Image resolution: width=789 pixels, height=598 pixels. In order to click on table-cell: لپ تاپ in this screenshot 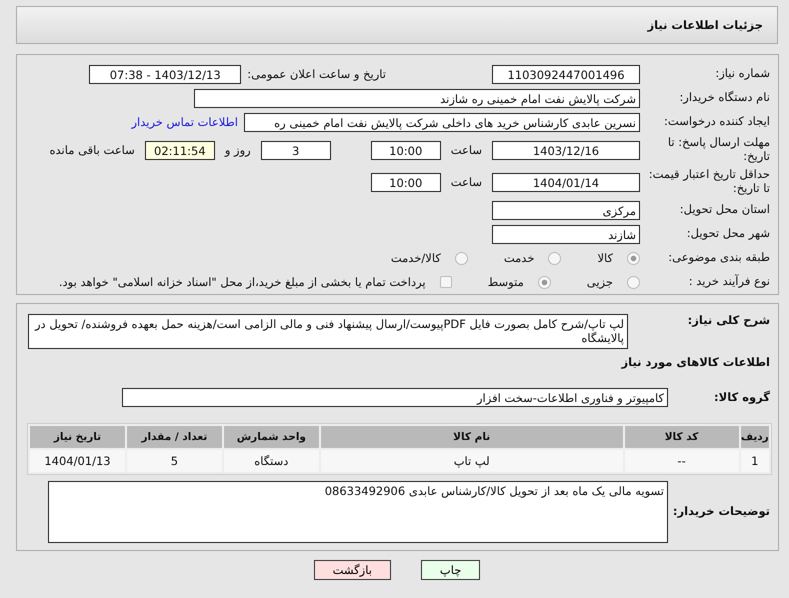, I will do `click(471, 461)`.